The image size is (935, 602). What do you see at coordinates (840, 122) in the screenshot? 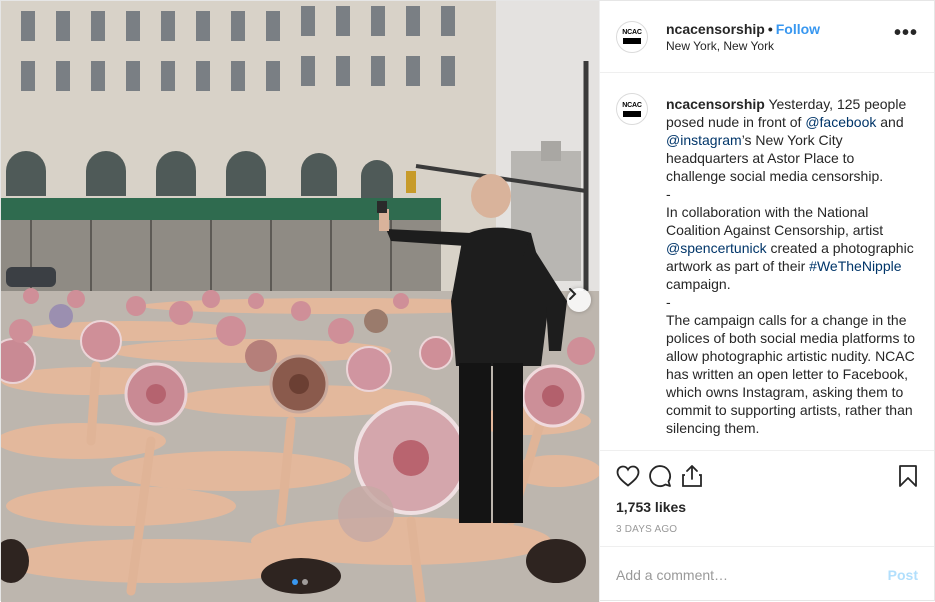
I see `caption-link: @facebook` at bounding box center [840, 122].